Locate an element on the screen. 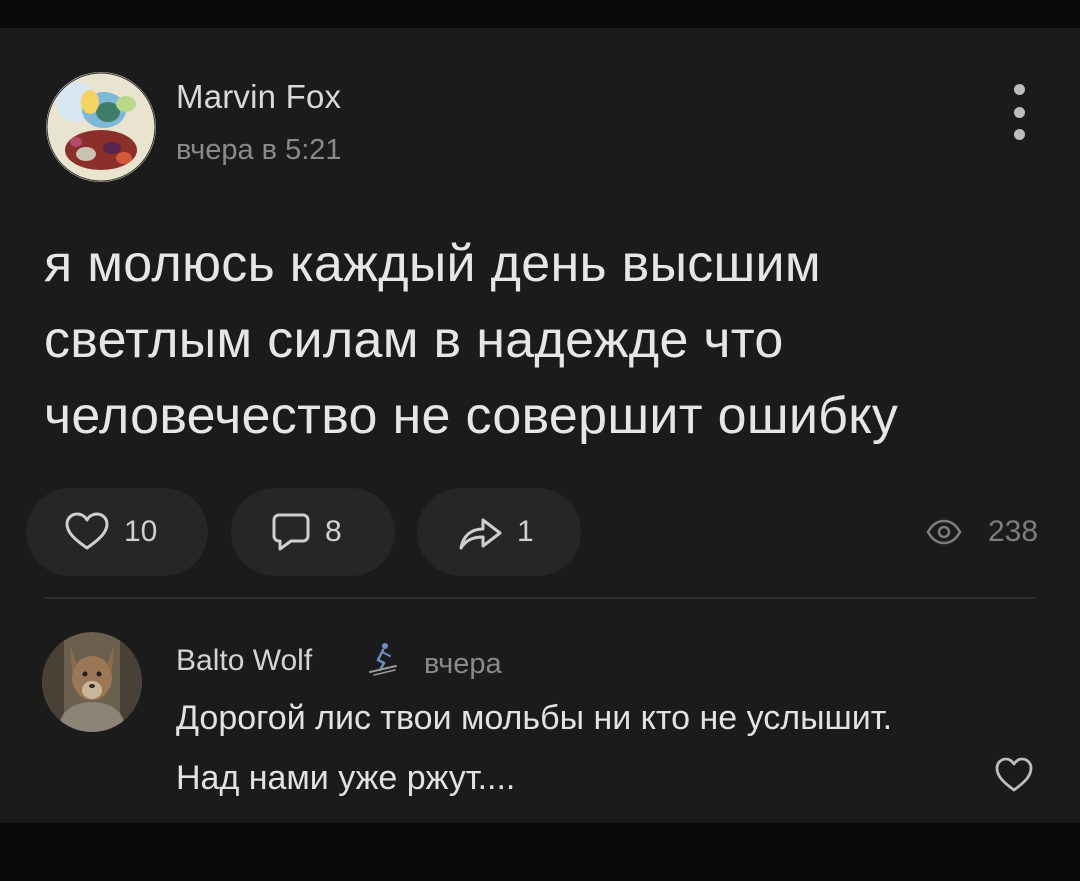 This screenshot has height=881, width=1080. top-band is located at coordinates (540, 14).